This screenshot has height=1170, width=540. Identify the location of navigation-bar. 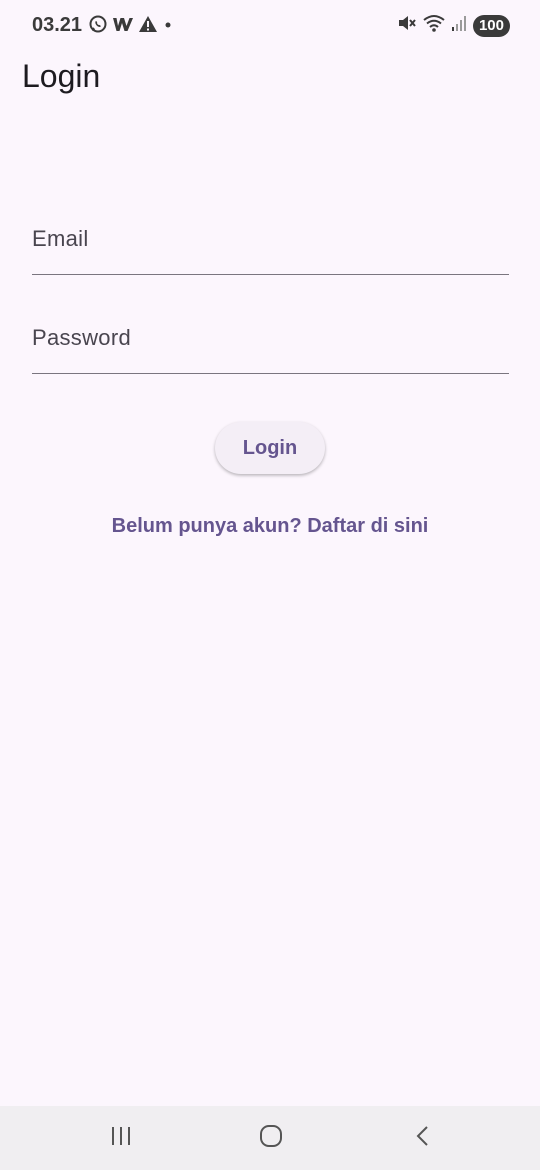
(270, 1138).